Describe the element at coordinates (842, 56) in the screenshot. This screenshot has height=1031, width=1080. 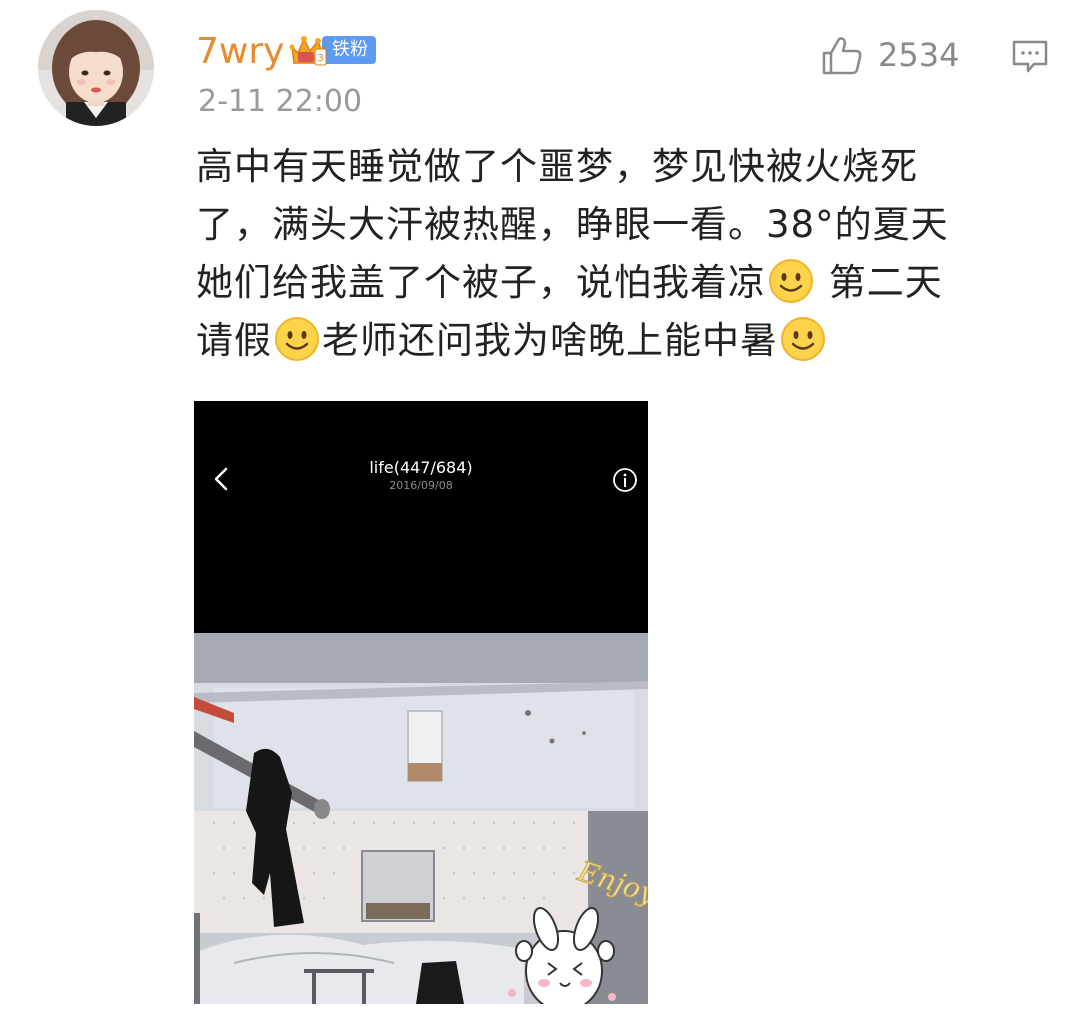
I see `thumbs-up-icon` at that location.